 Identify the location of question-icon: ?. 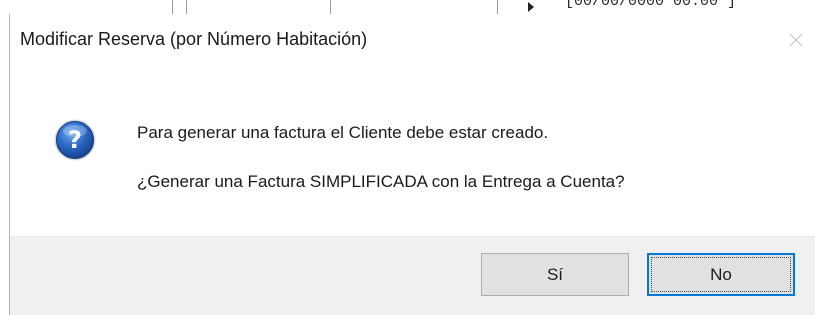
(75, 140).